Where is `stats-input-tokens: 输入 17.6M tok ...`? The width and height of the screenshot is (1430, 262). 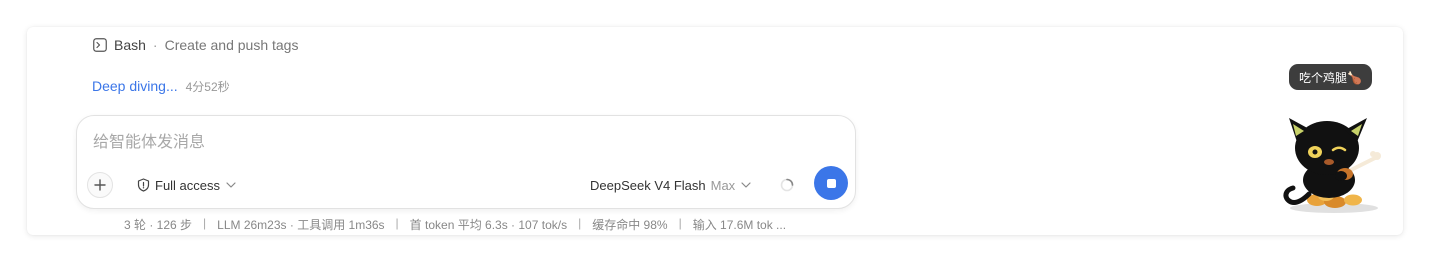 stats-input-tokens: 输入 17.6M tok ... is located at coordinates (739, 225).